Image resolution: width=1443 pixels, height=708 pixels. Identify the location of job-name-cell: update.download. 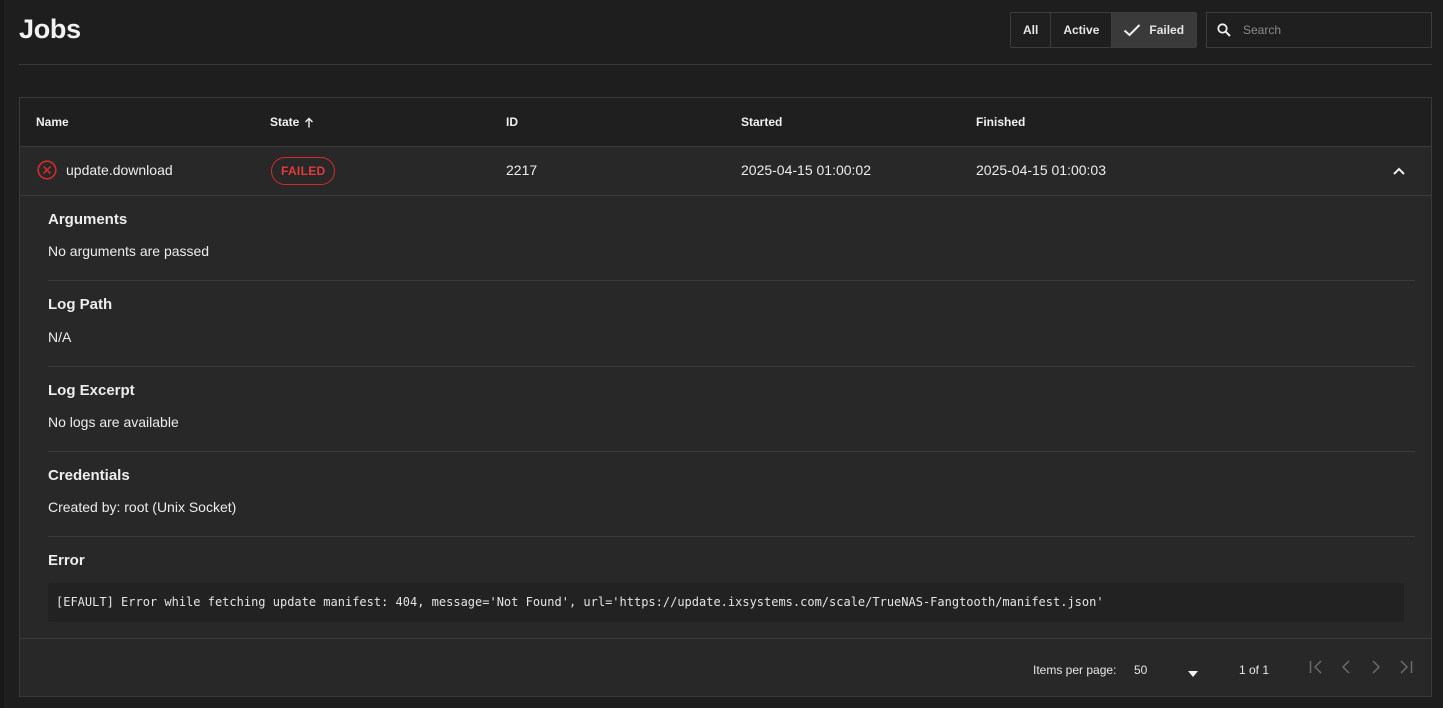
(105, 170).